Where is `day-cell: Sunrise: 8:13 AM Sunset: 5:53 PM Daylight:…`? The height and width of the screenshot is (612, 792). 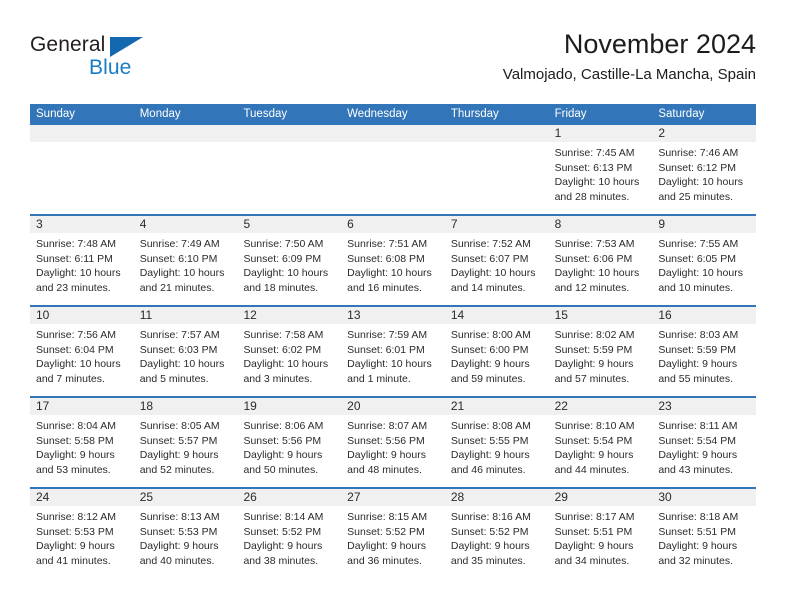
day-cell: Sunrise: 8:13 AM Sunset: 5:53 PM Daylight:… is located at coordinates (186, 542).